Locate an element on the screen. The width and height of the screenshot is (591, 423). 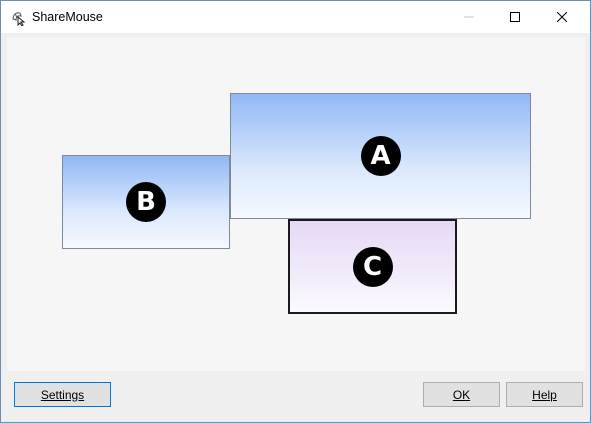
close-icon is located at coordinates (562, 17).